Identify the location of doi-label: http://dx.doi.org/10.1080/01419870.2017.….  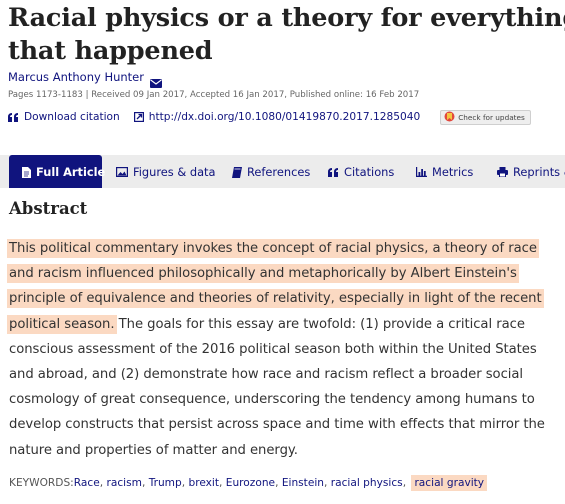
(284, 117).